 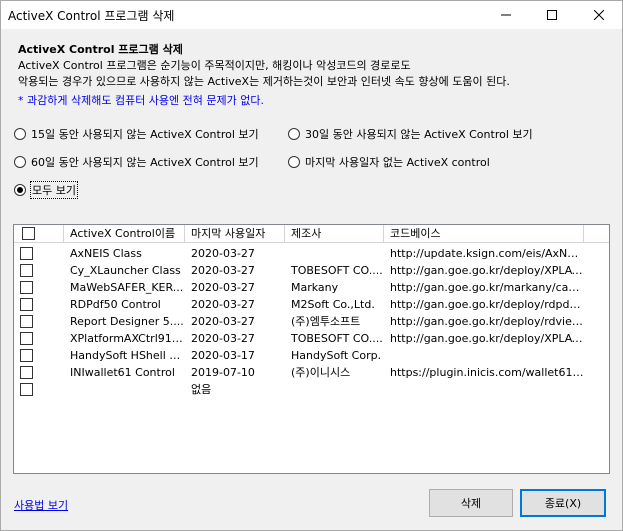 What do you see at coordinates (326, 321) in the screenshot?
I see `cell-vendor: (주)엠투소프트` at bounding box center [326, 321].